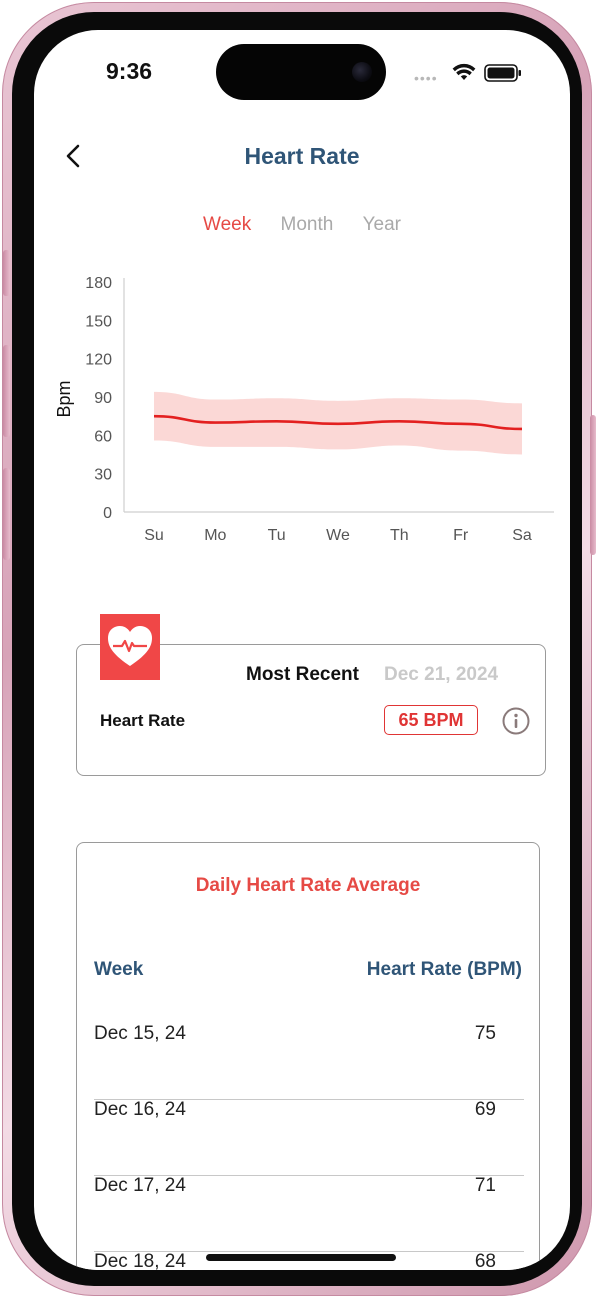  What do you see at coordinates (215, 535) in the screenshot?
I see `x-tick-label: Mo` at bounding box center [215, 535].